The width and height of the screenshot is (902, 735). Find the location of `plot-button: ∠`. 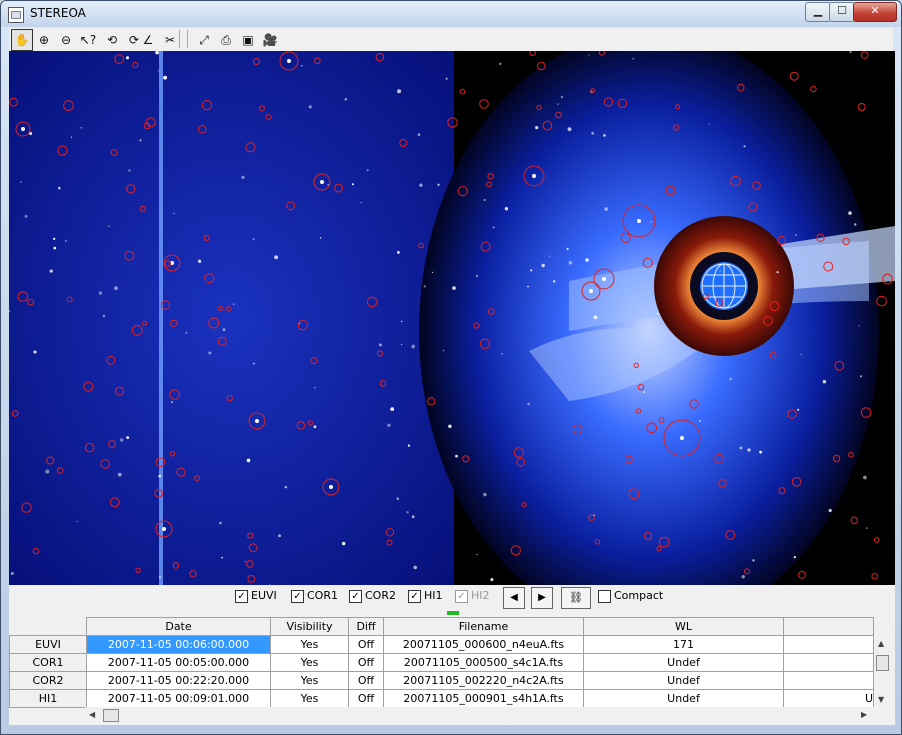

plot-button: ∠ is located at coordinates (148, 40).